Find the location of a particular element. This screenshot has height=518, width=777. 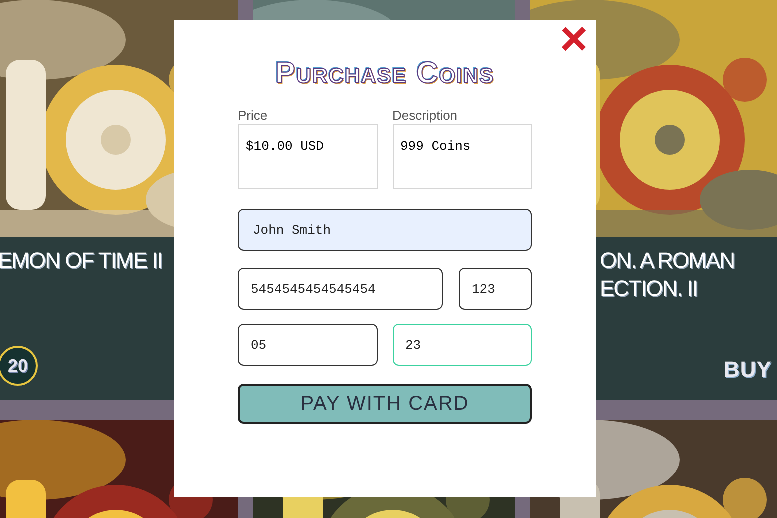

input-field: 5454545454545454 is located at coordinates (340, 289).